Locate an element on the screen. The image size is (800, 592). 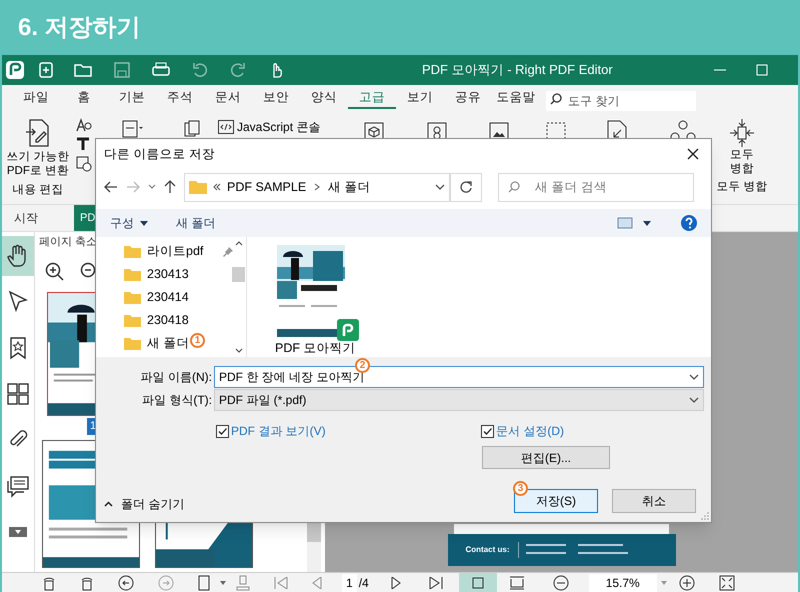
view-icon is located at coordinates (625, 223).